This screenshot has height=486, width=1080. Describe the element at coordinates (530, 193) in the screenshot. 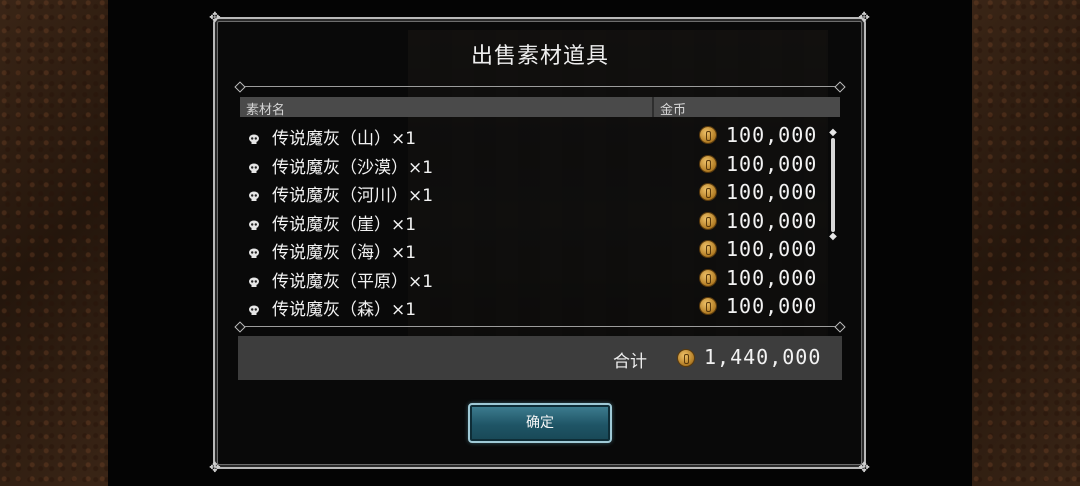

I see `material-row: 传说魔灰（河川）×1 100,000` at that location.